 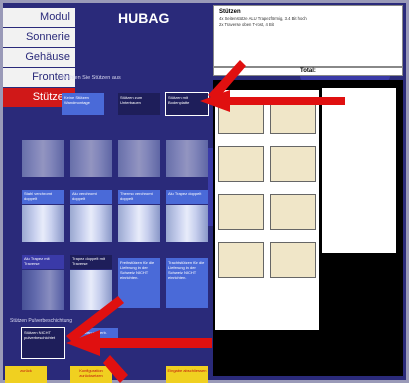 What do you see at coordinates (43, 262) in the screenshot?
I see `support-option-label: Alu Trapez mit Traverse` at bounding box center [43, 262].